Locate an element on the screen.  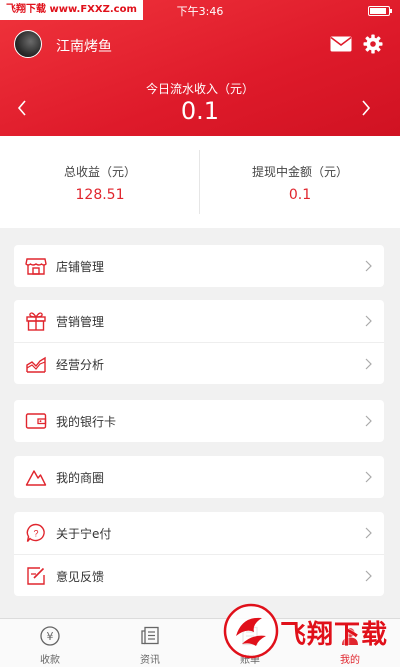
chart-icon is located at coordinates (36, 364).